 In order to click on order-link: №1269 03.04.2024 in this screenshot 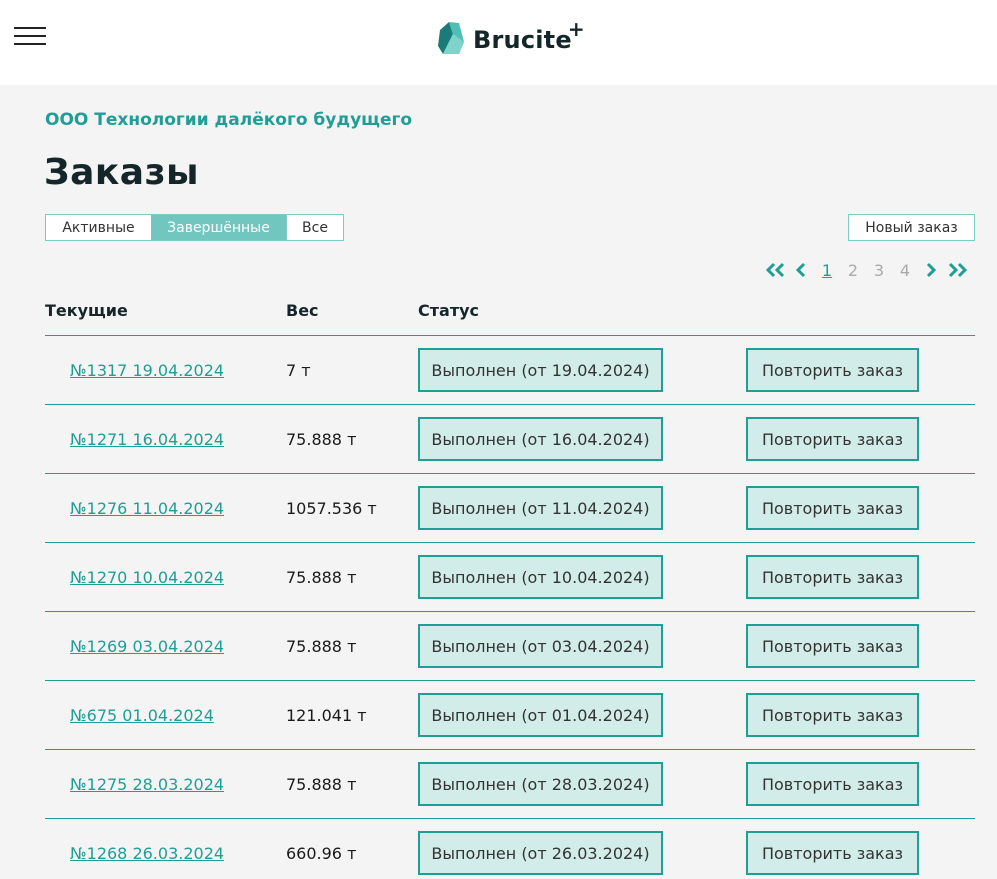, I will do `click(147, 646)`.